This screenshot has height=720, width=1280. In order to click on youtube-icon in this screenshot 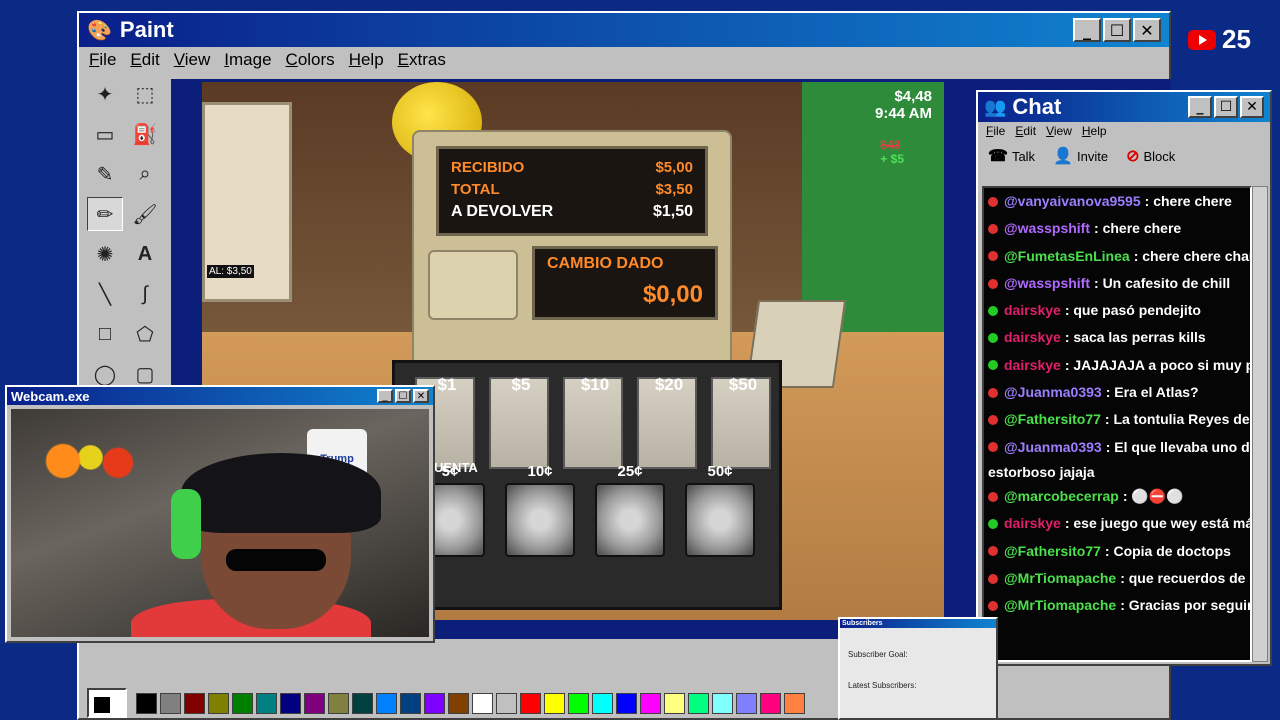, I will do `click(1202, 39)`.